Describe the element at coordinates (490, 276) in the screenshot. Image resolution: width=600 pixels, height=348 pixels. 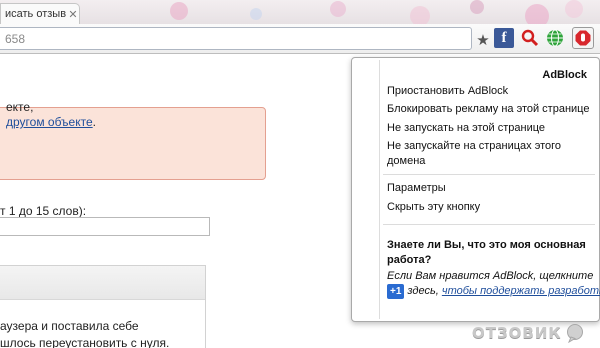
I see `info-line: Если Вам нравится AdBlock, щелкните` at that location.